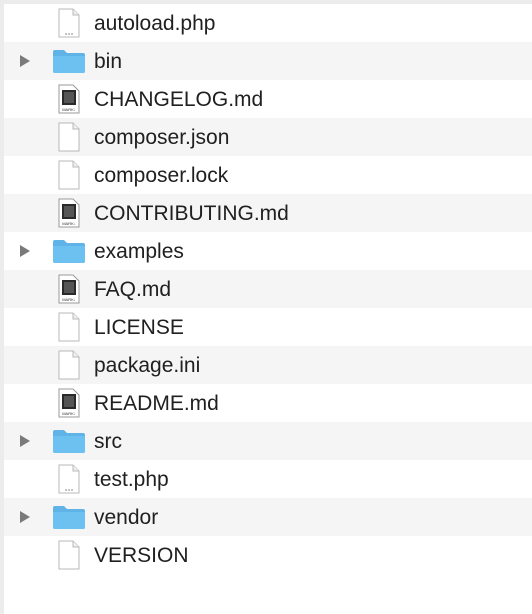 This screenshot has width=532, height=614. What do you see at coordinates (156, 403) in the screenshot?
I see `file-name: README.md` at bounding box center [156, 403].